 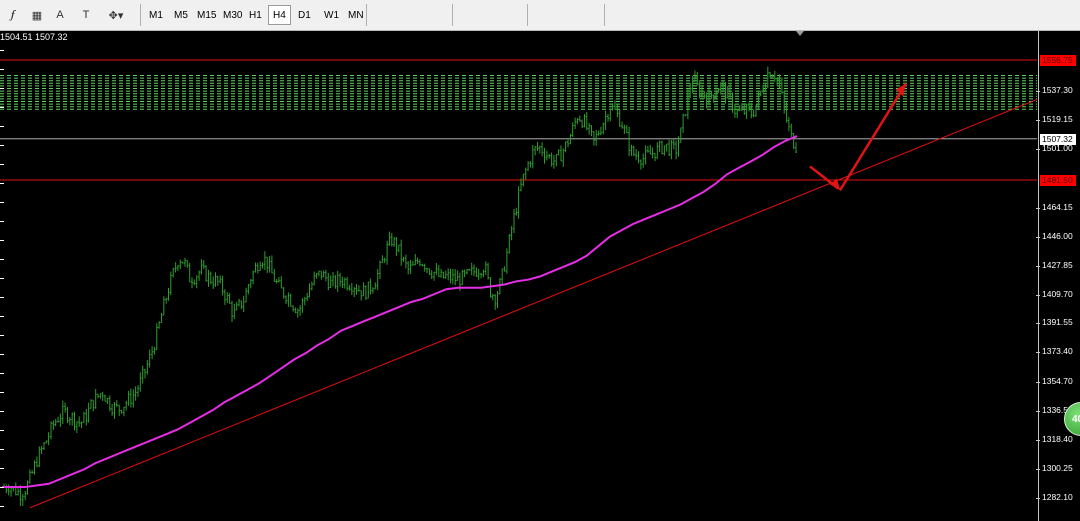 I want to click on up-arrow-shaft, so click(x=873, y=137).